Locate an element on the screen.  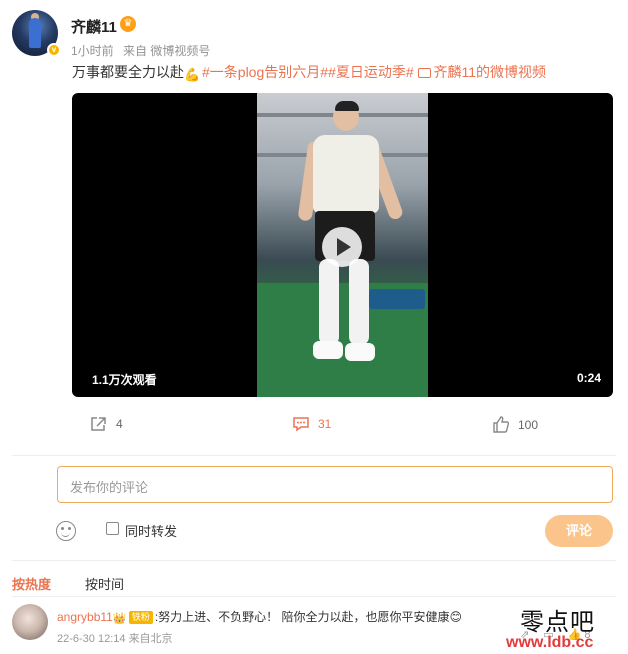
post-source: 来自 微博视频号 is located at coordinates (166, 51).